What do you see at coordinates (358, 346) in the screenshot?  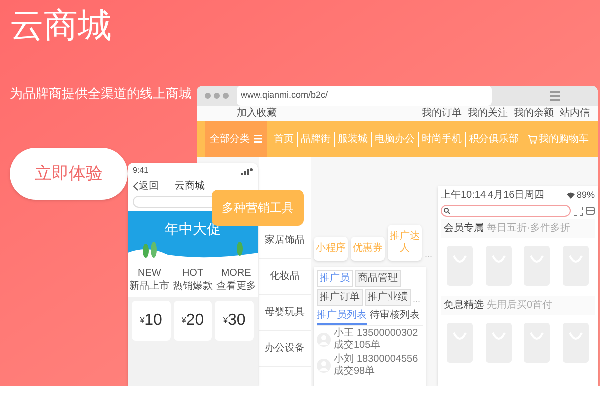 I see `promoter-deals: 成交105单` at bounding box center [358, 346].